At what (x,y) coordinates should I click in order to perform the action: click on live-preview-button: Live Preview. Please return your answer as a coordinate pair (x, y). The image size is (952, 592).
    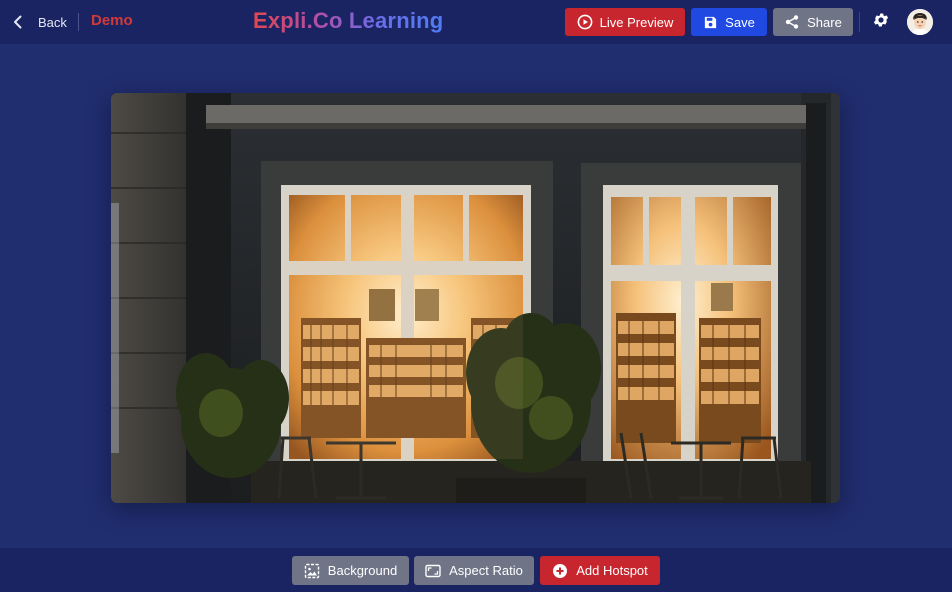
    Looking at the image, I should click on (625, 22).